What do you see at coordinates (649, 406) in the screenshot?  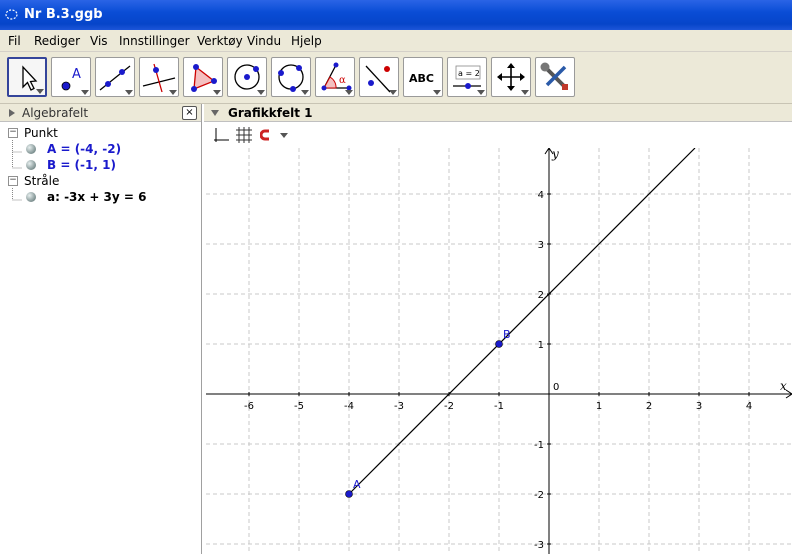 I see `x-tick-label: 2` at bounding box center [649, 406].